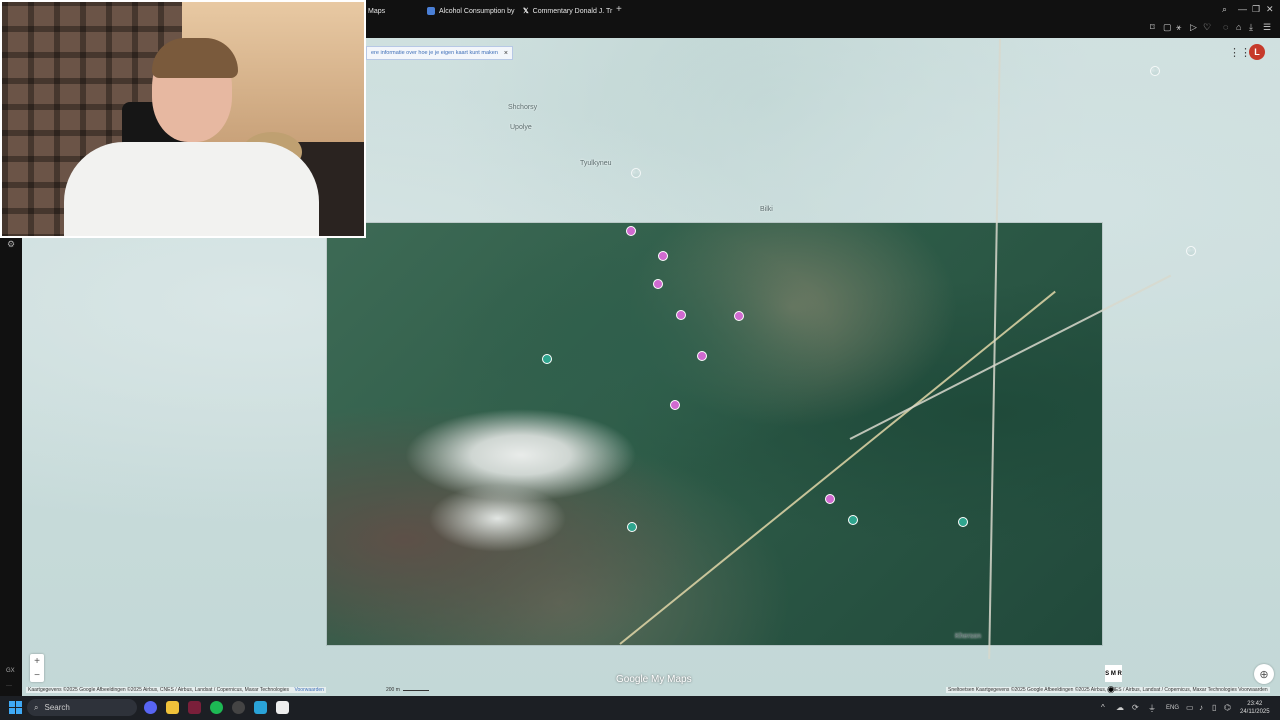  What do you see at coordinates (1201, 707) in the screenshot?
I see `volume-icon: ♪` at bounding box center [1201, 707].